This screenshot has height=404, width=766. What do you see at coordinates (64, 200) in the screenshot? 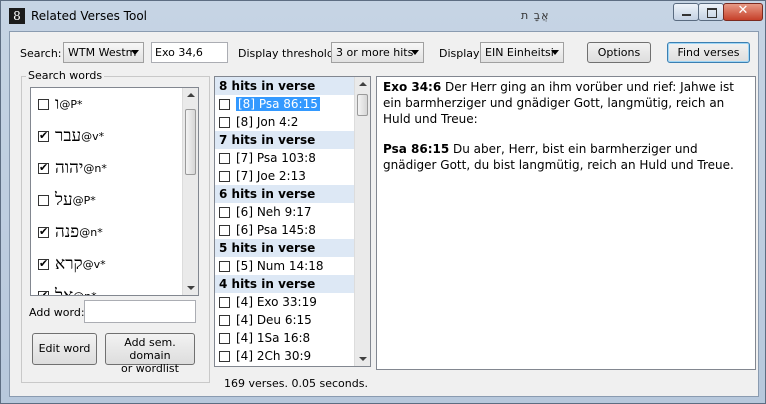
I see `search-word-text: על` at bounding box center [64, 200].